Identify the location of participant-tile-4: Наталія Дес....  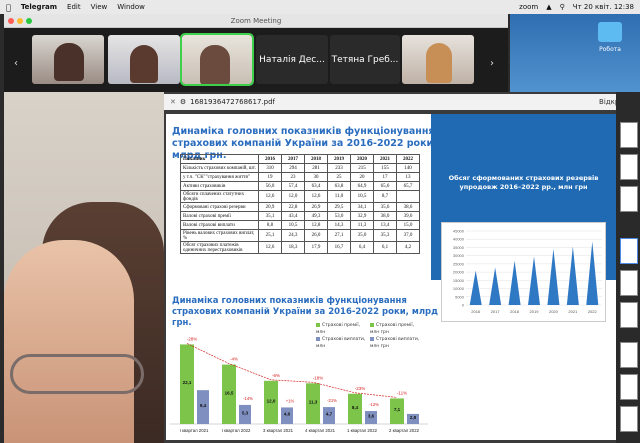
(292, 59).